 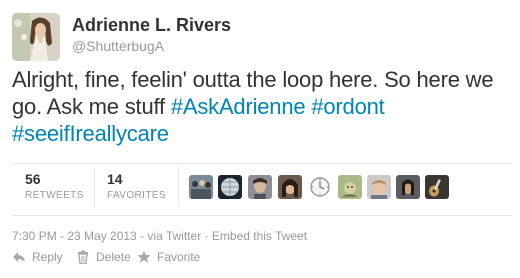 I want to click on avatar-portrait-icon, so click(x=36, y=37).